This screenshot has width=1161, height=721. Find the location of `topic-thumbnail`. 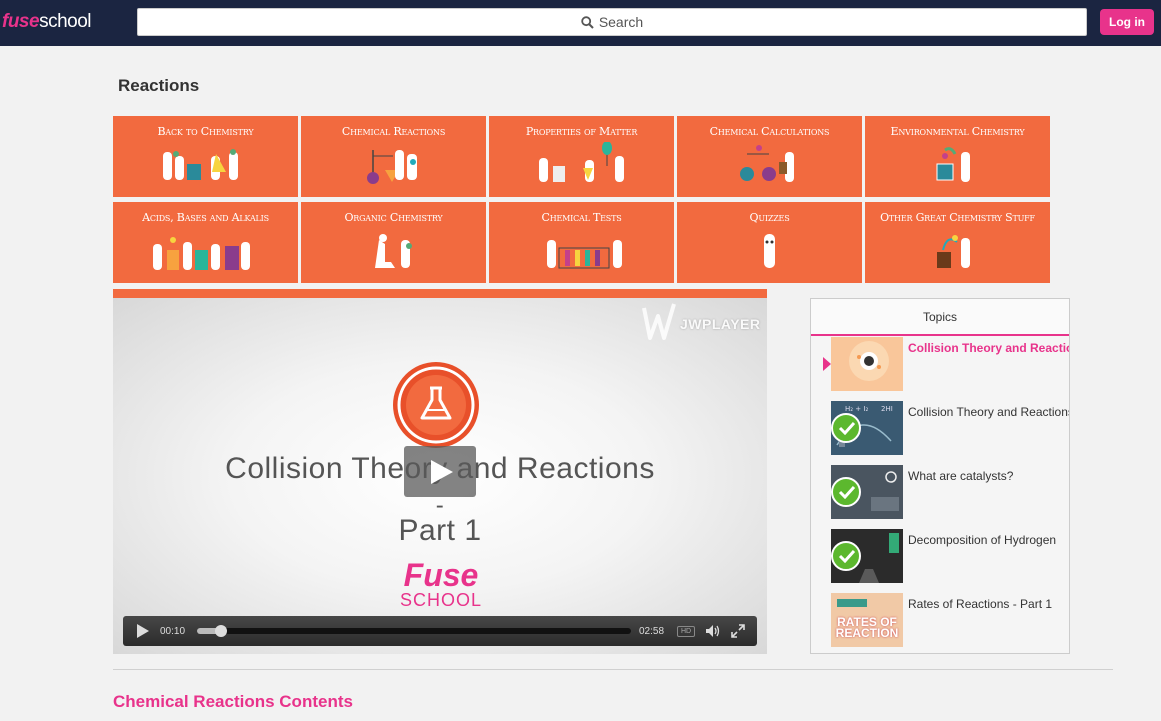

topic-thumbnail is located at coordinates (867, 364).